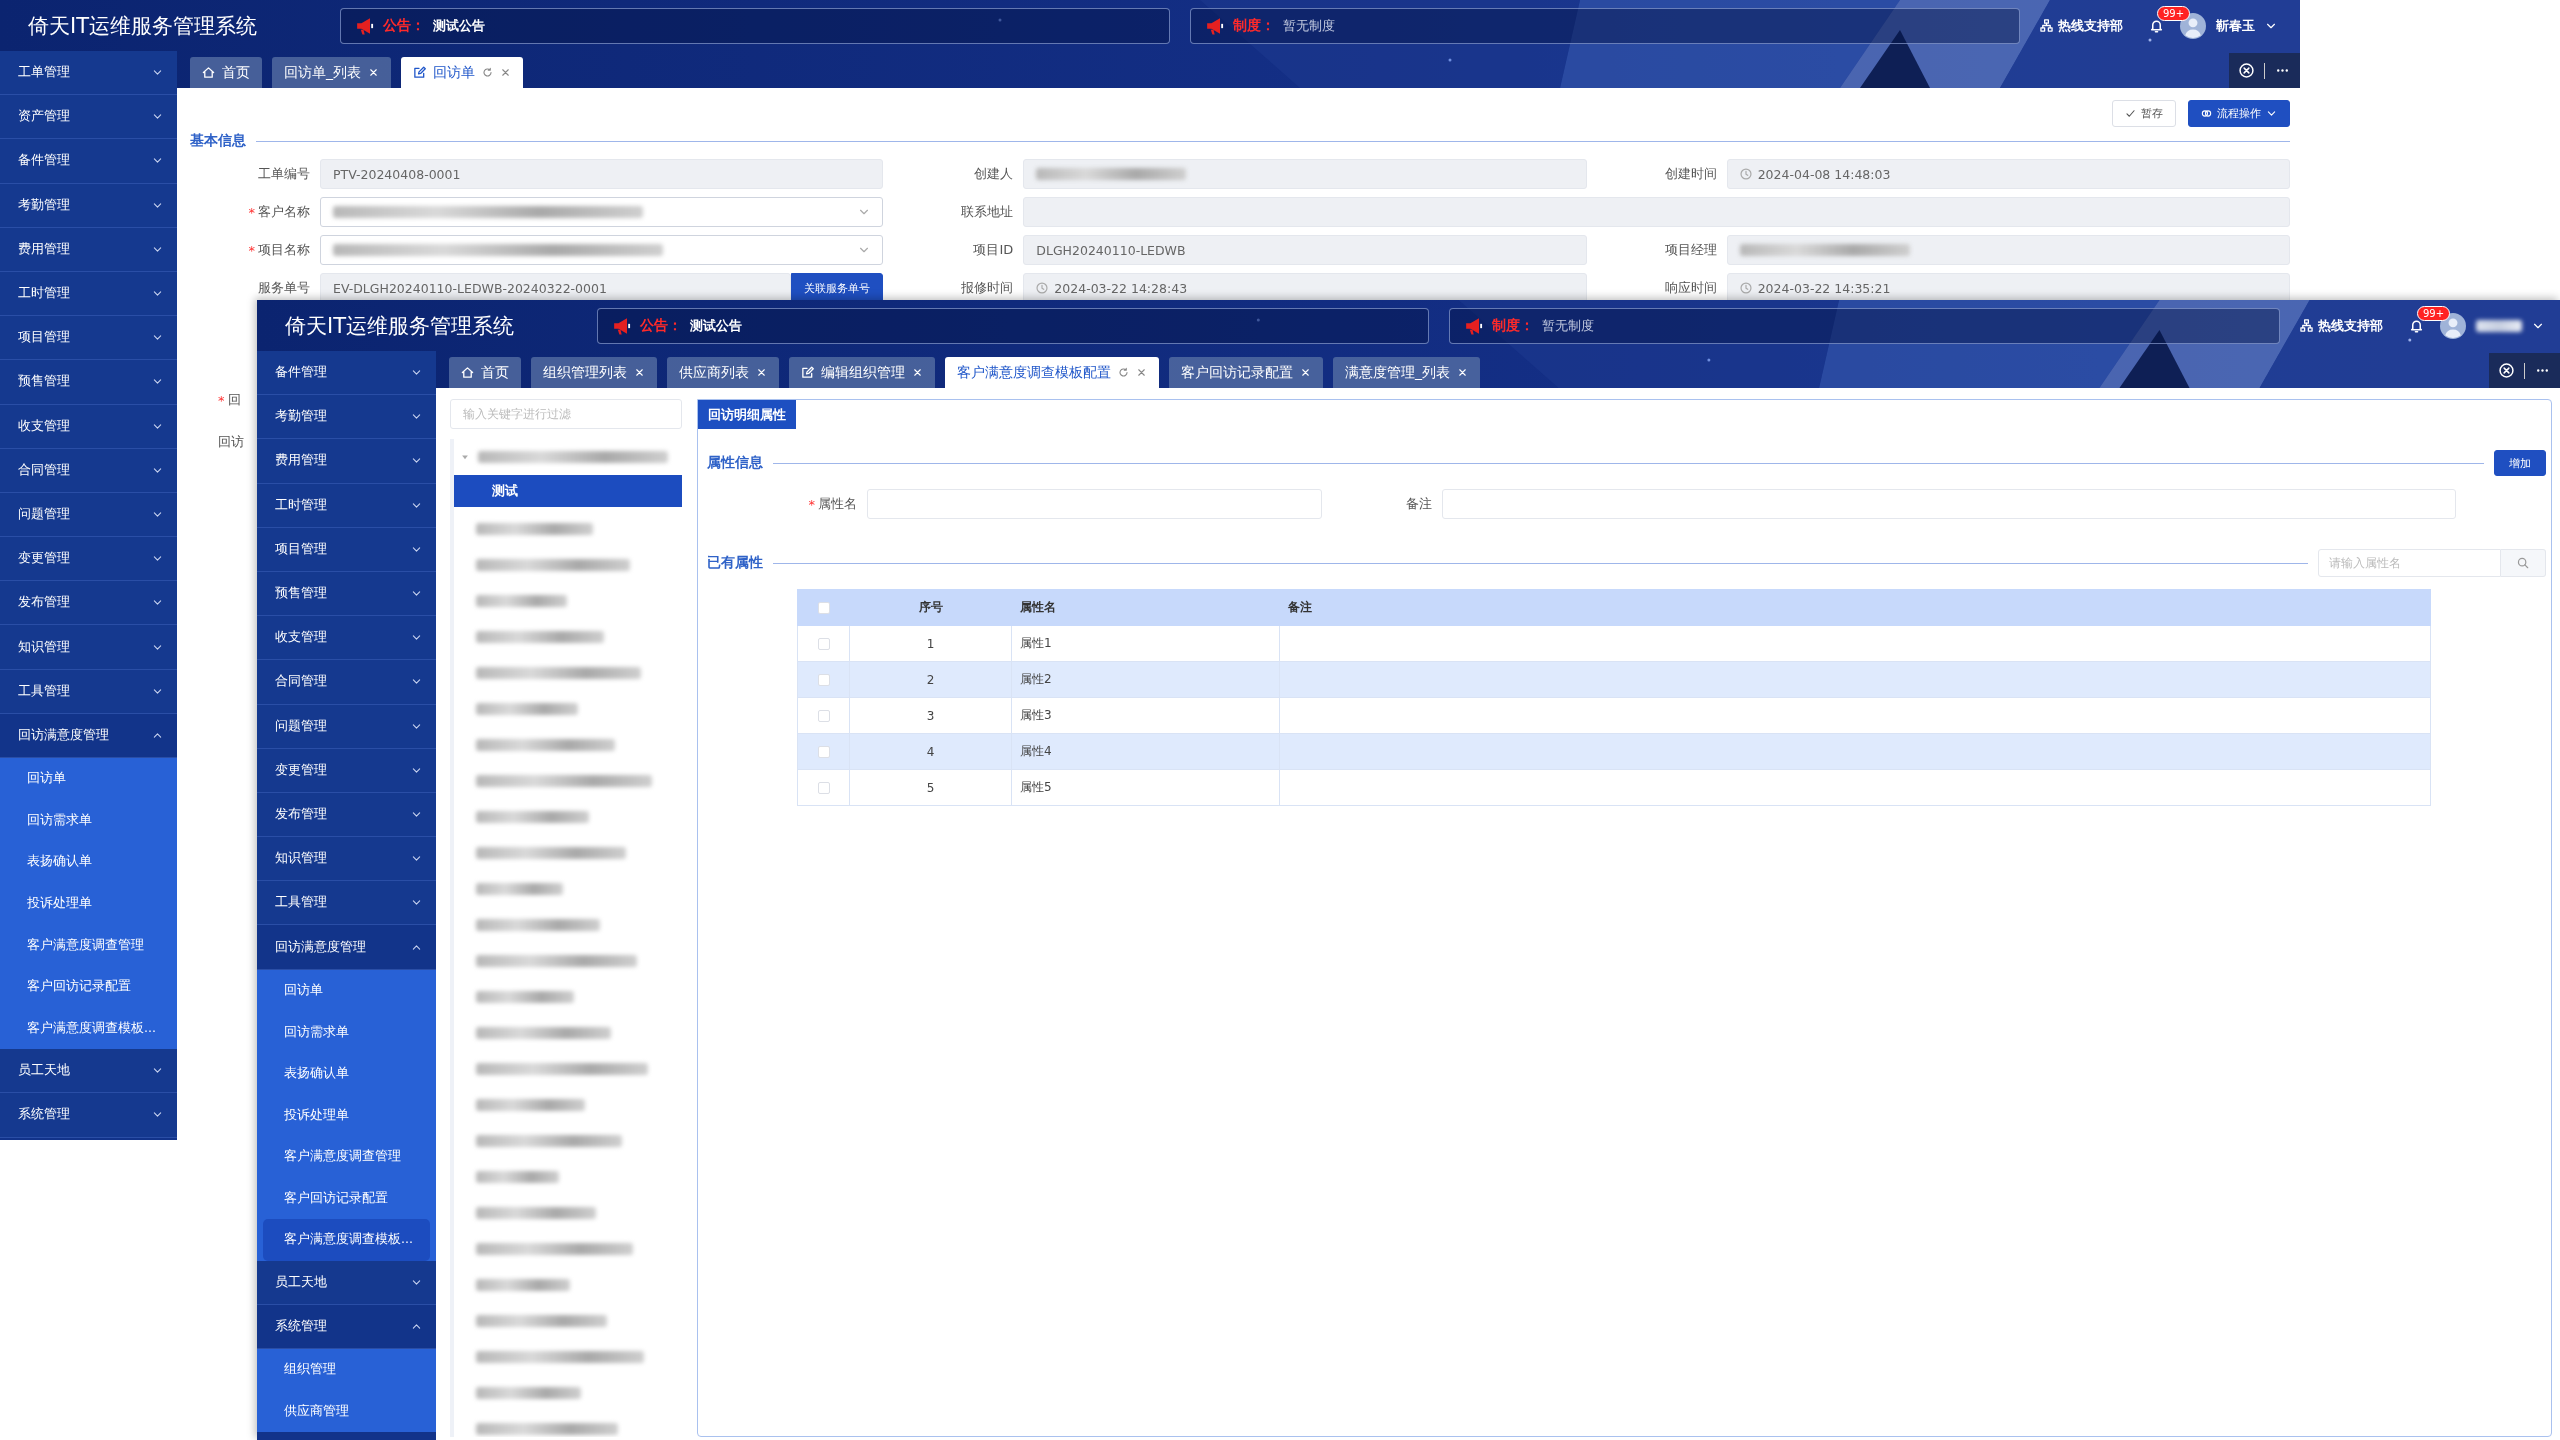 The image size is (2560, 1440). What do you see at coordinates (88, 117) in the screenshot?
I see `sidebar-item: 资产管理` at bounding box center [88, 117].